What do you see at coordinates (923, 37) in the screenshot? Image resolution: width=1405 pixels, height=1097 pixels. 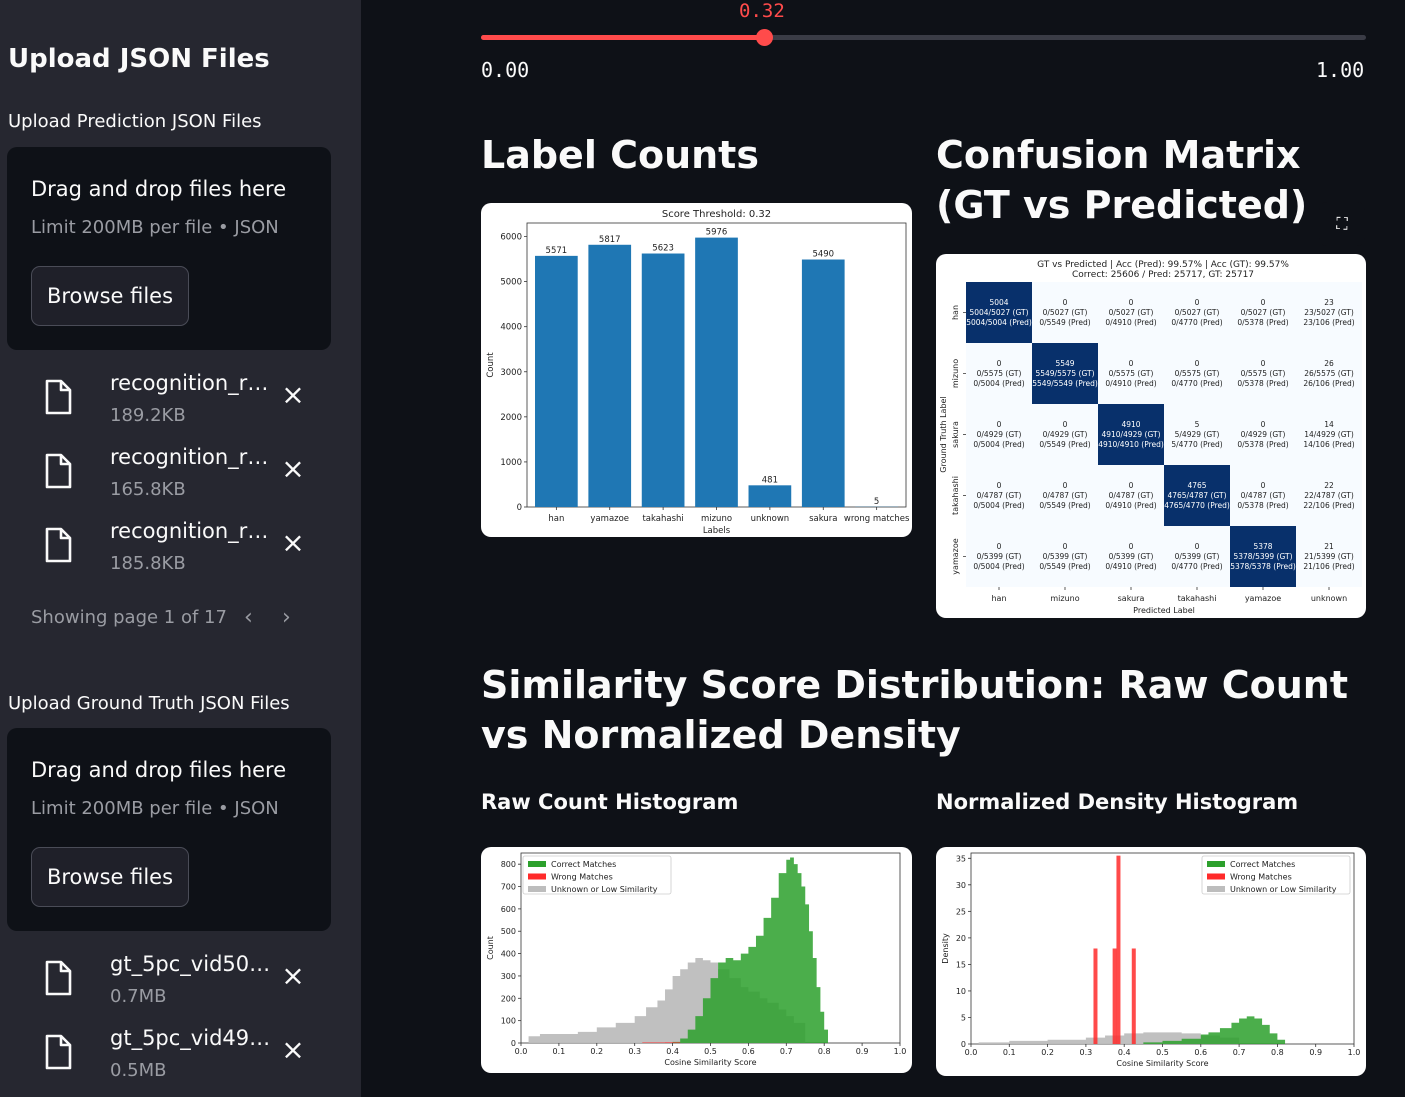 I see `threshold-slider` at bounding box center [923, 37].